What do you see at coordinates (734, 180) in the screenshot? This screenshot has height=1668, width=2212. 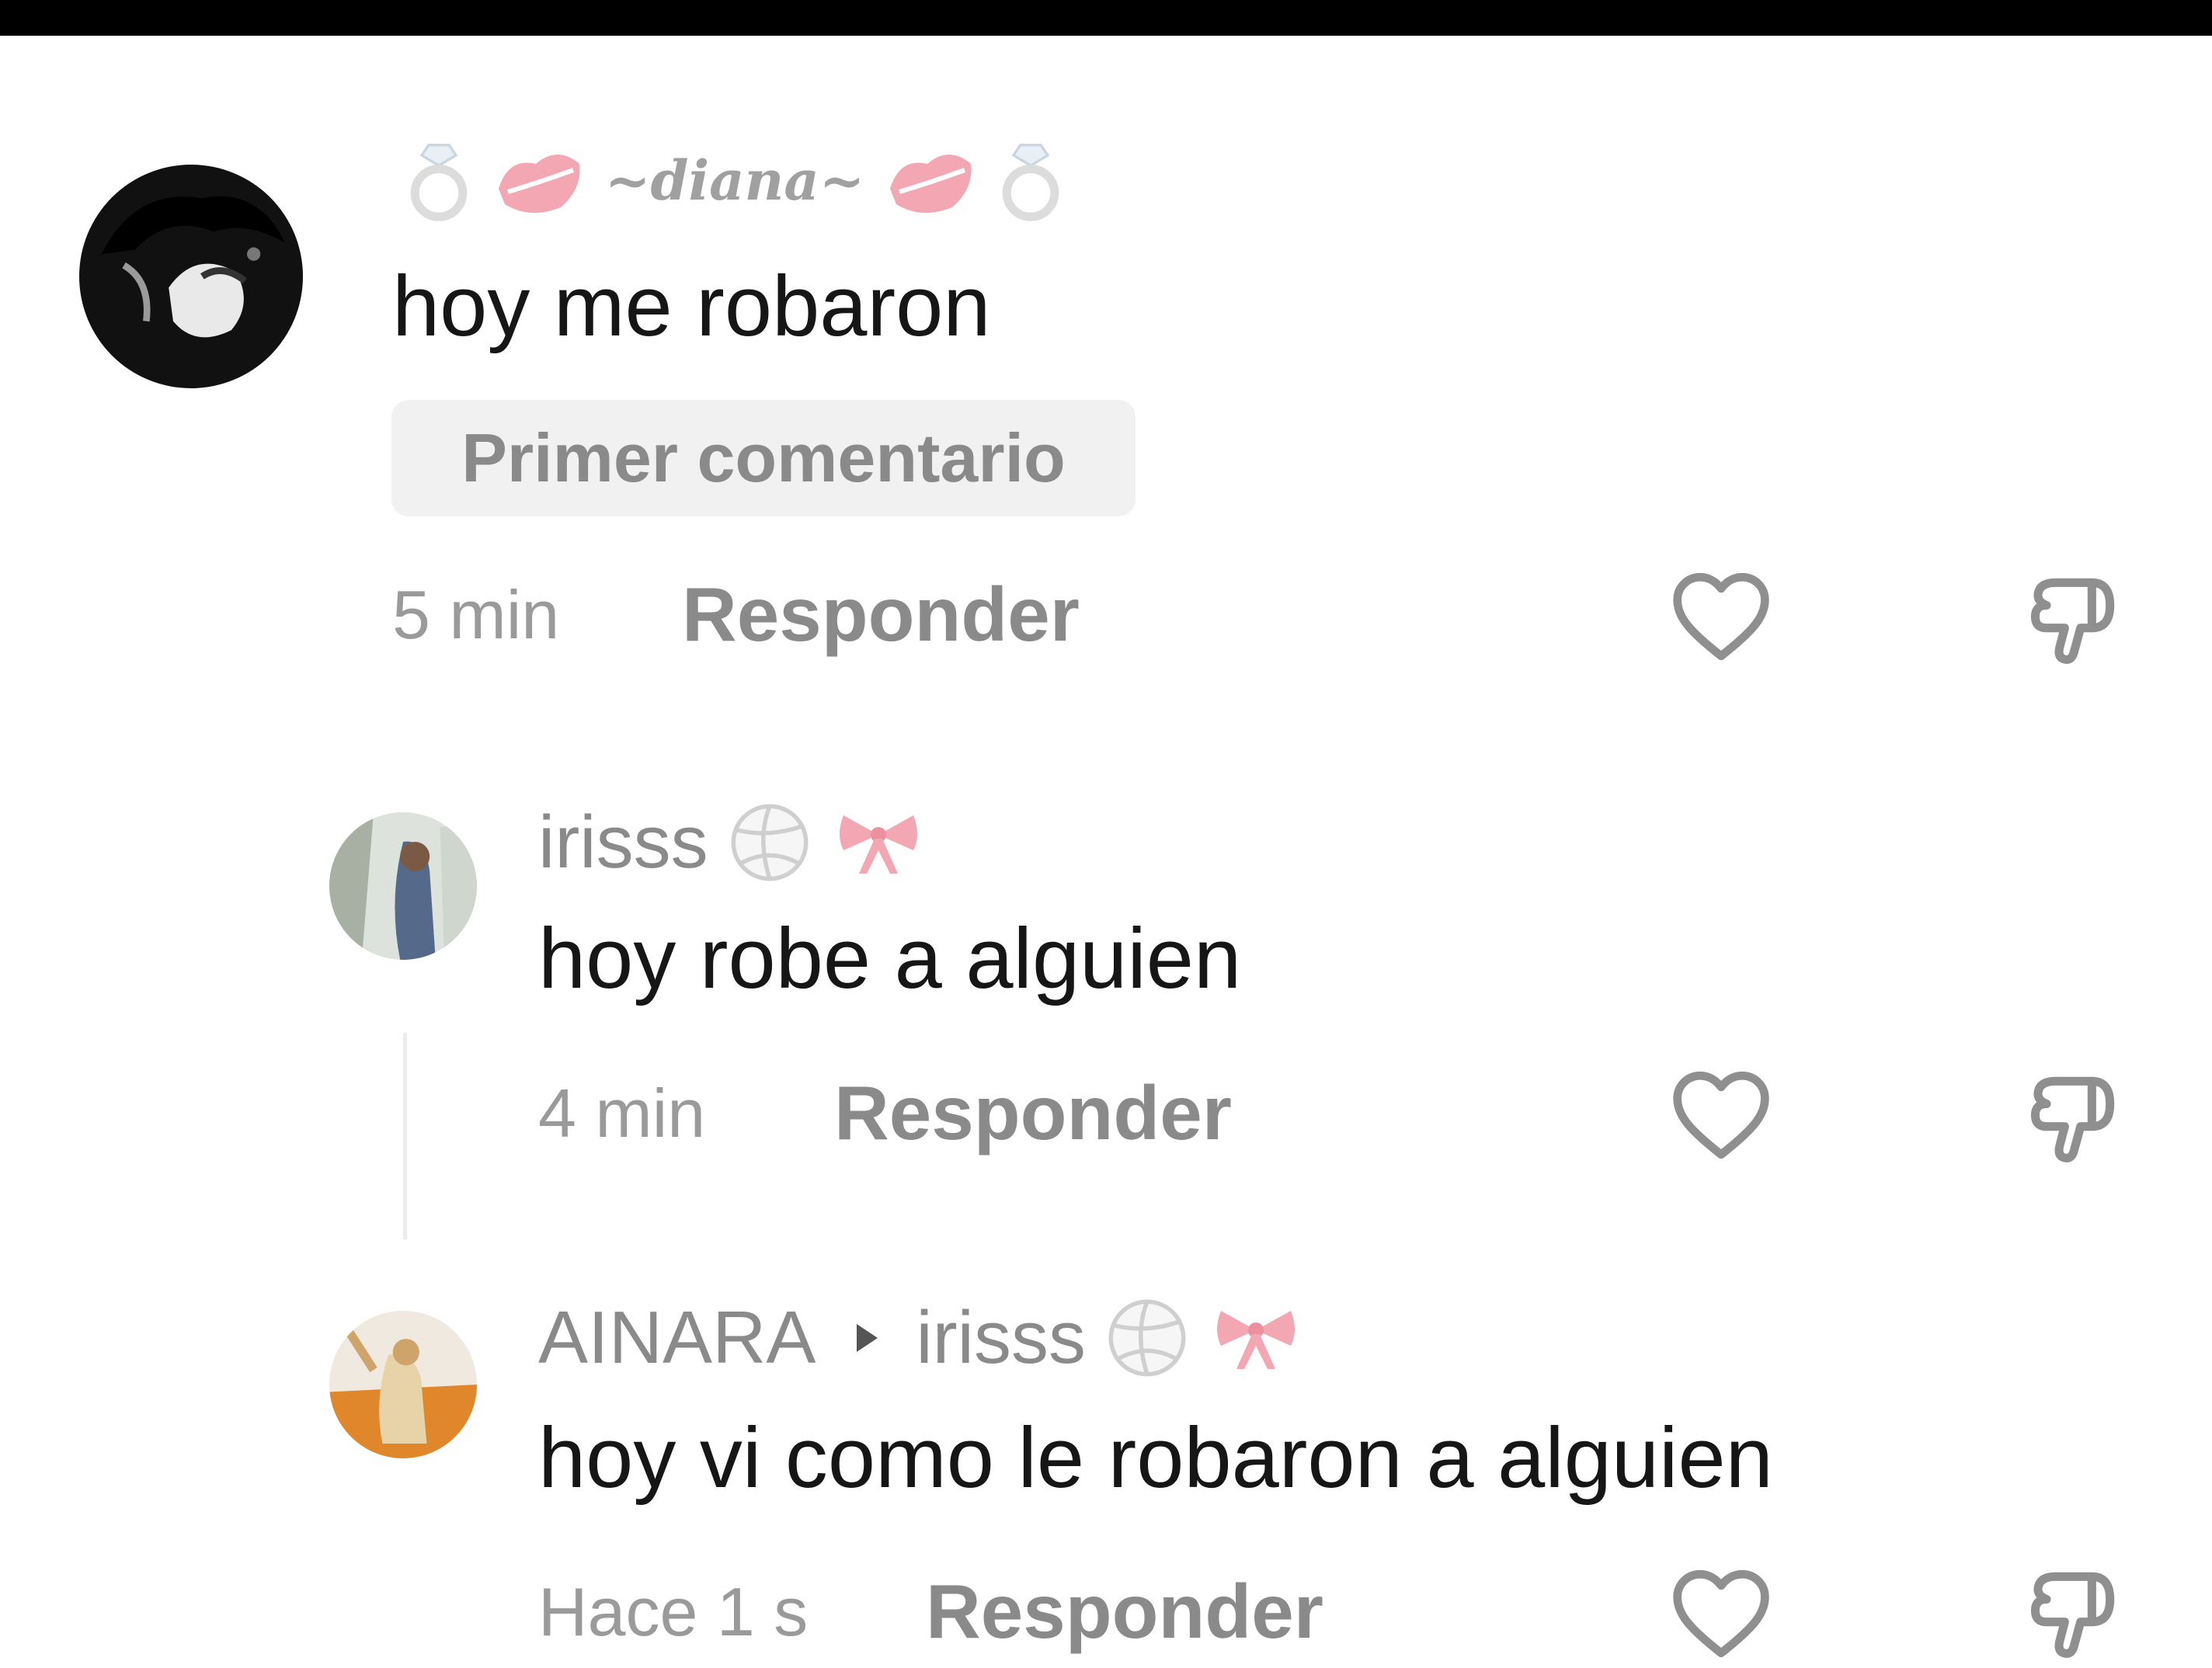 I see `username-diana: ~diana~` at bounding box center [734, 180].